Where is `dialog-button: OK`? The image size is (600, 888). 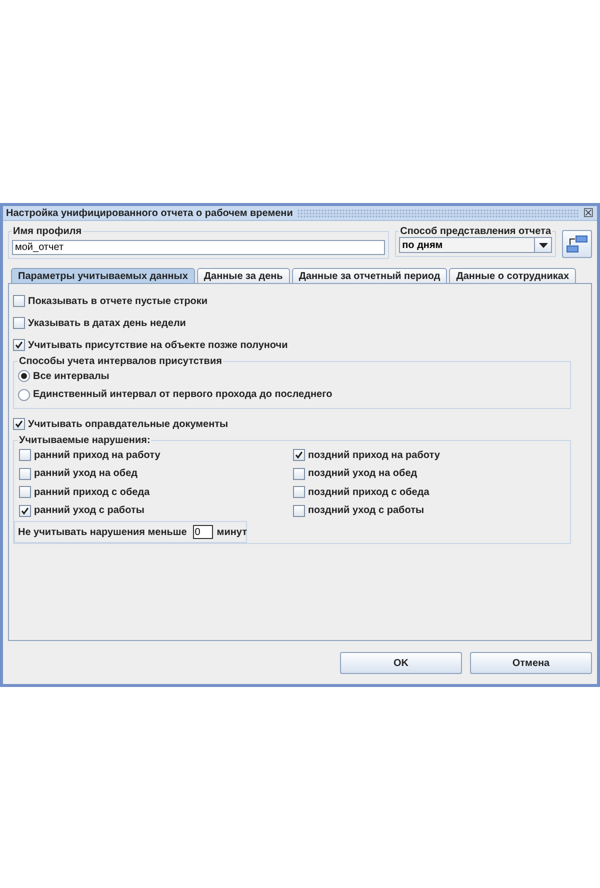
dialog-button: OK is located at coordinates (401, 663).